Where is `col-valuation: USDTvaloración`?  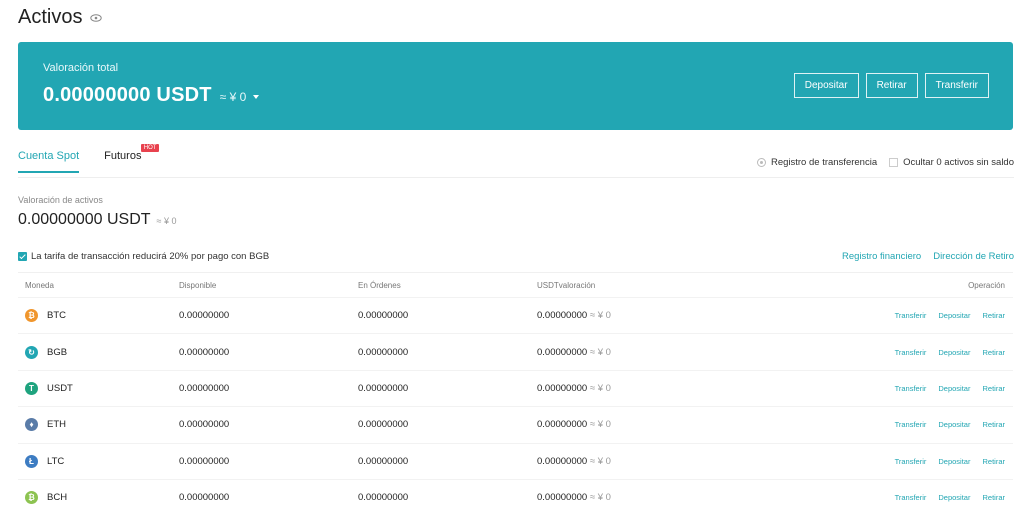
col-valuation: USDTvaloración is located at coordinates (566, 285).